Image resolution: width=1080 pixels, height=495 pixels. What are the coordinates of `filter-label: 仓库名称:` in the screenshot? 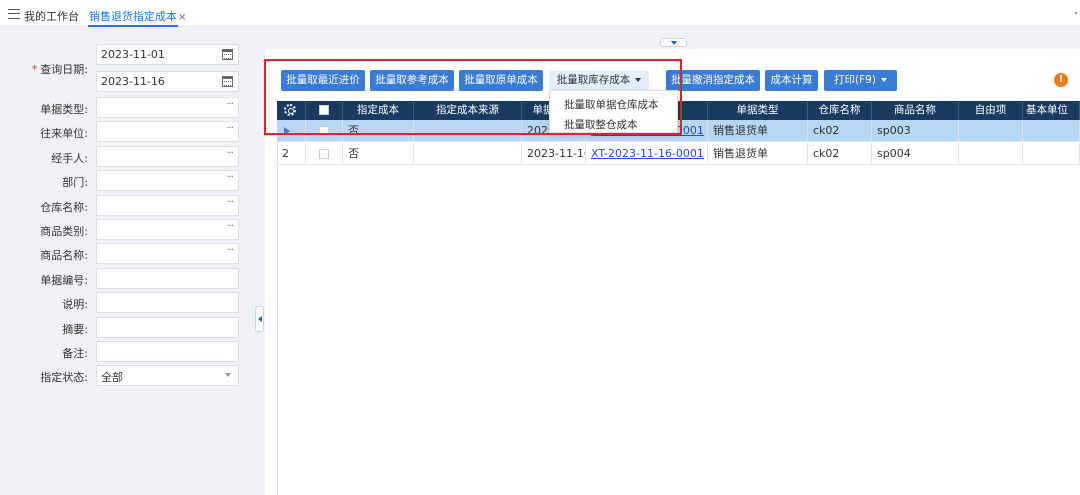 It's located at (64, 207).